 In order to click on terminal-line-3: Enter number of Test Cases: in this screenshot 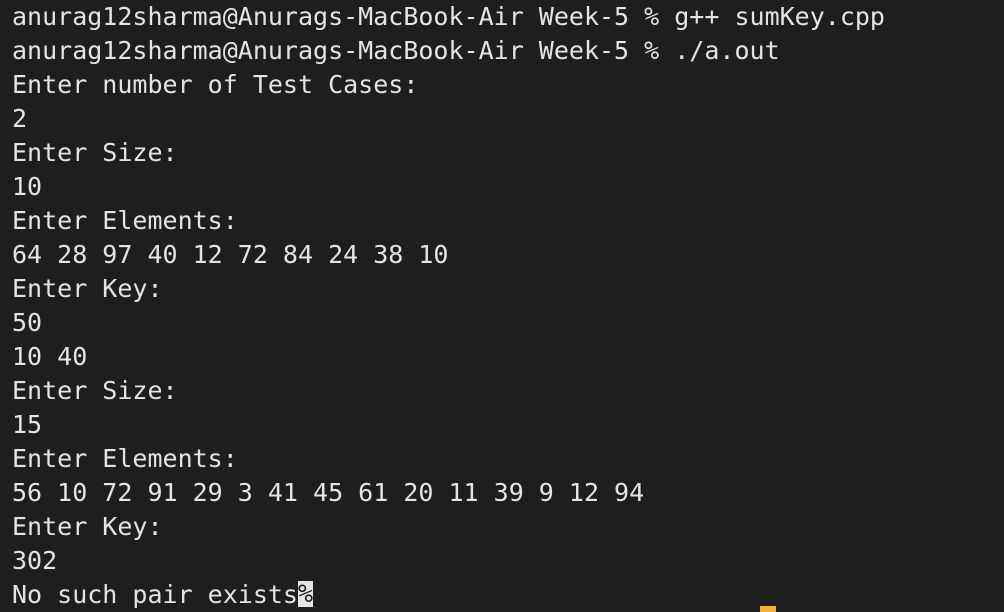, I will do `click(215, 84)`.